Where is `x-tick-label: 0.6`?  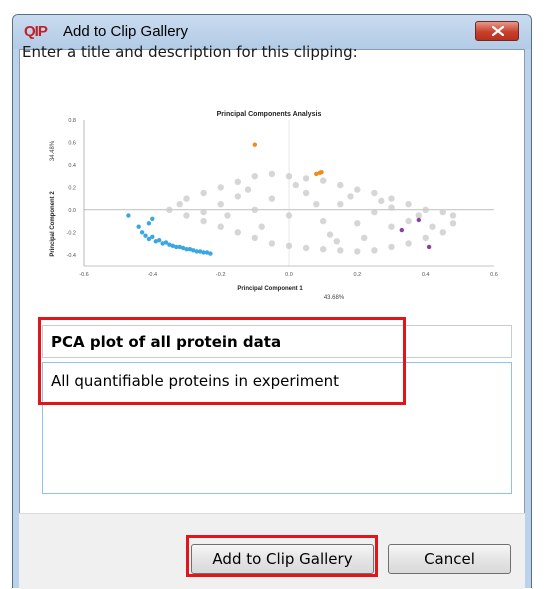 x-tick-label: 0.6 is located at coordinates (494, 275).